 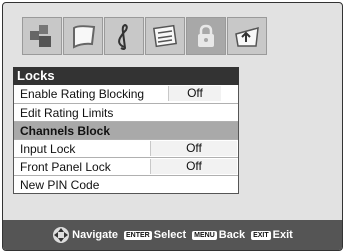 I want to click on menu-item-label: Input Lock, so click(x=48, y=149).